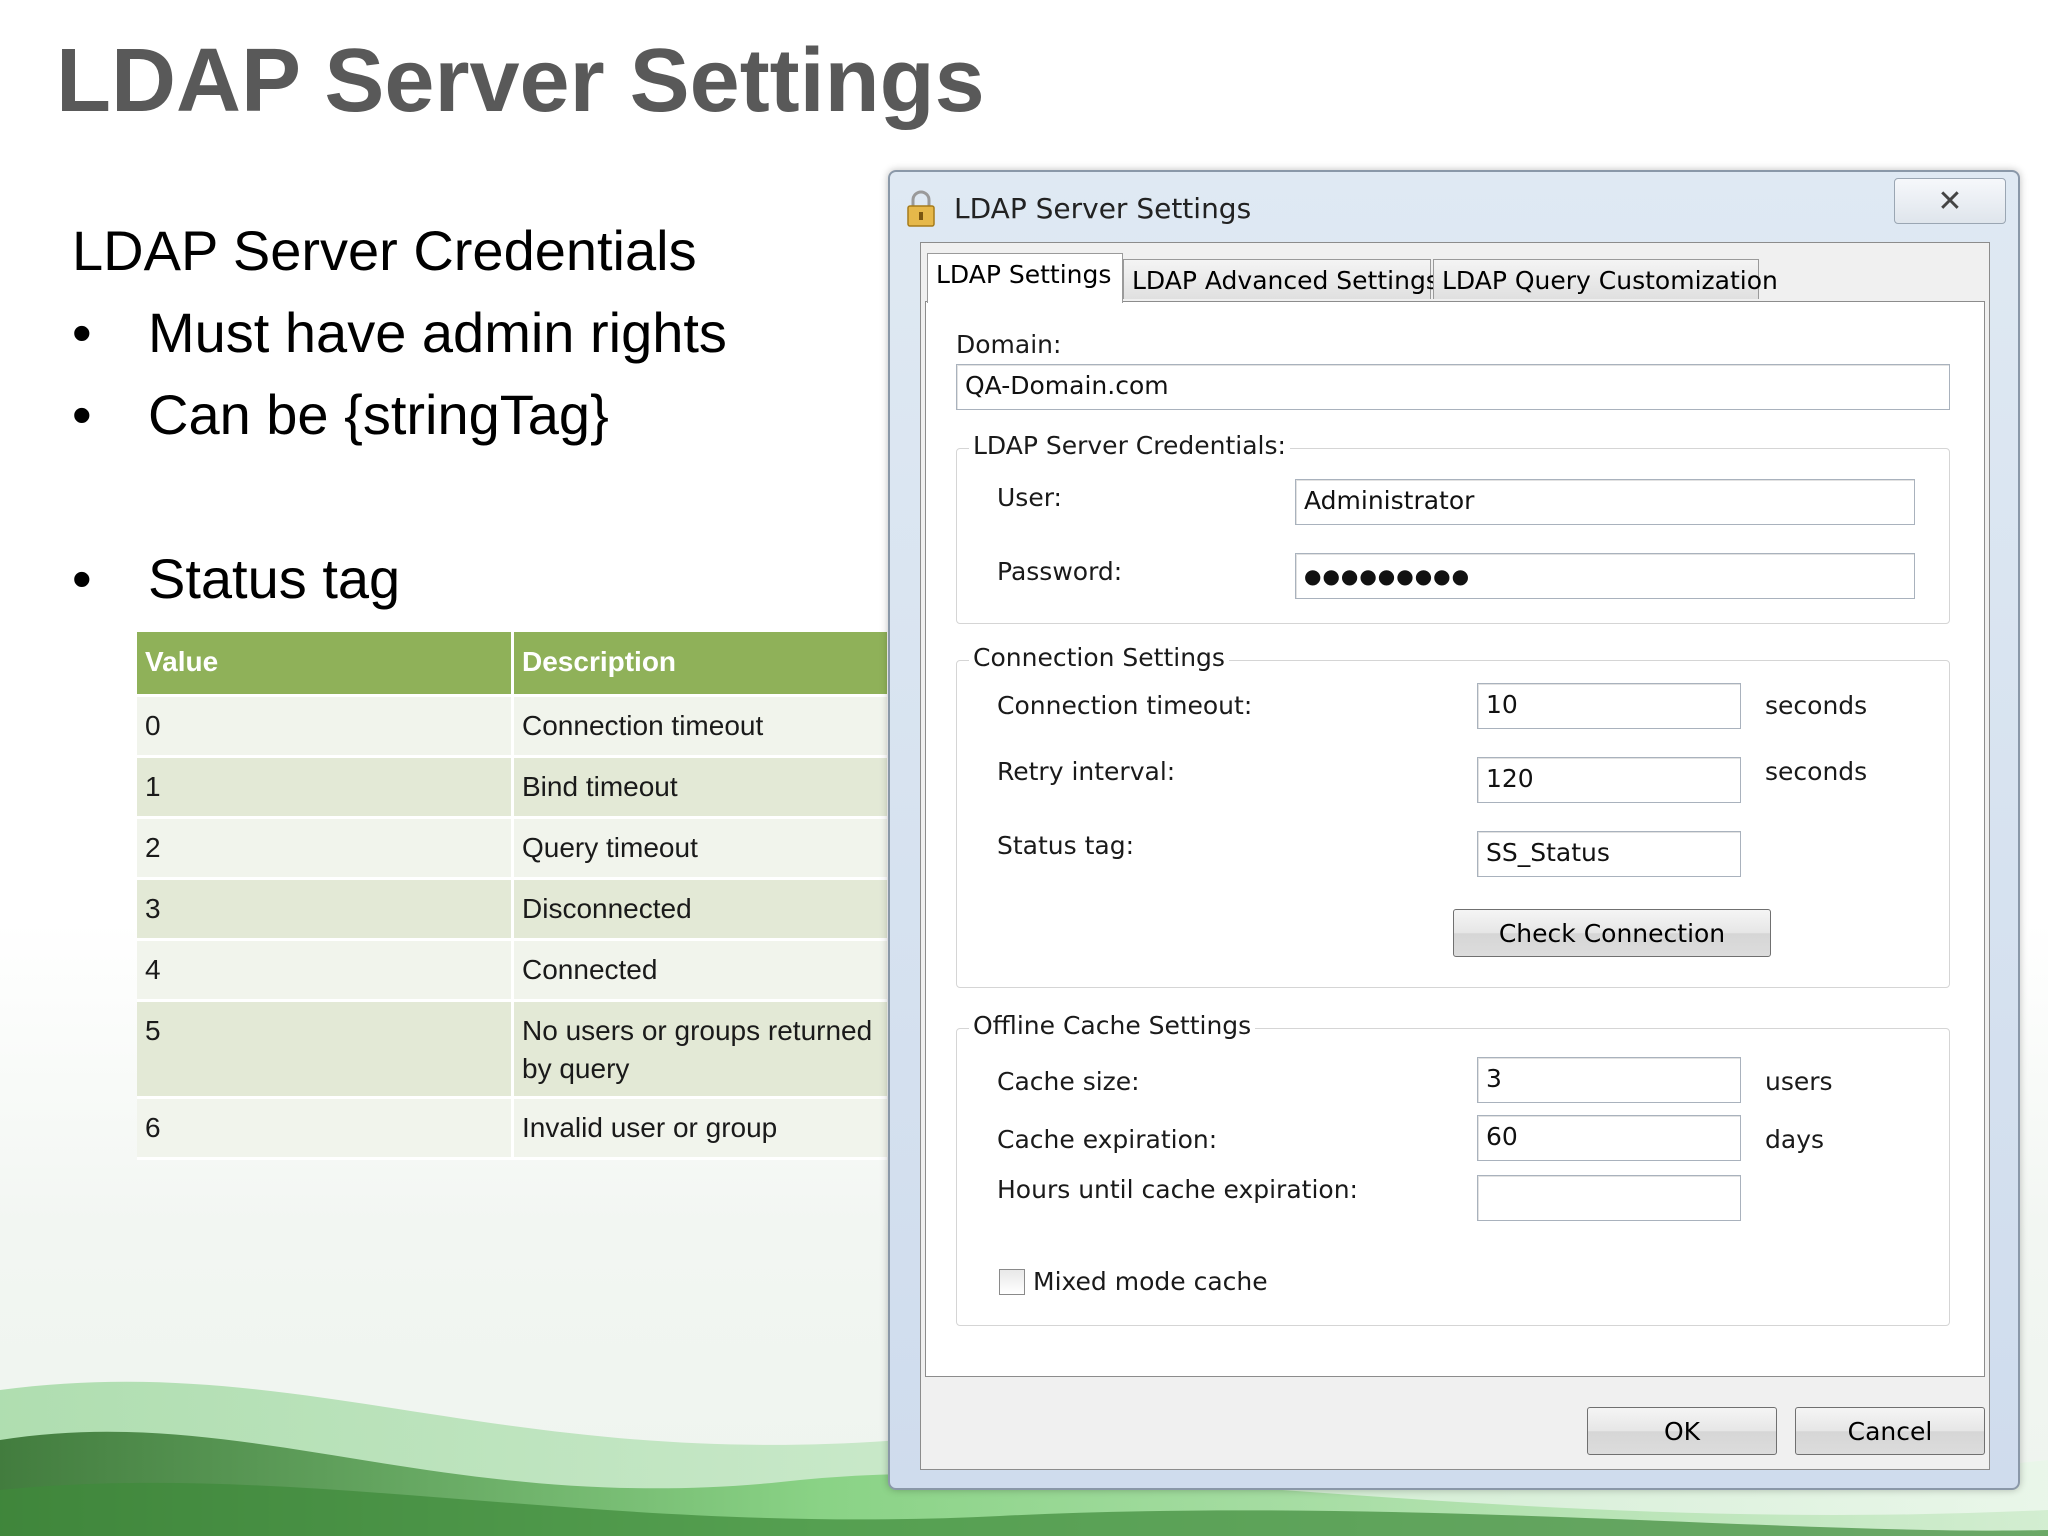 The height and width of the screenshot is (1536, 2048). What do you see at coordinates (1609, 1080) in the screenshot?
I see `cache-size-input: 3` at bounding box center [1609, 1080].